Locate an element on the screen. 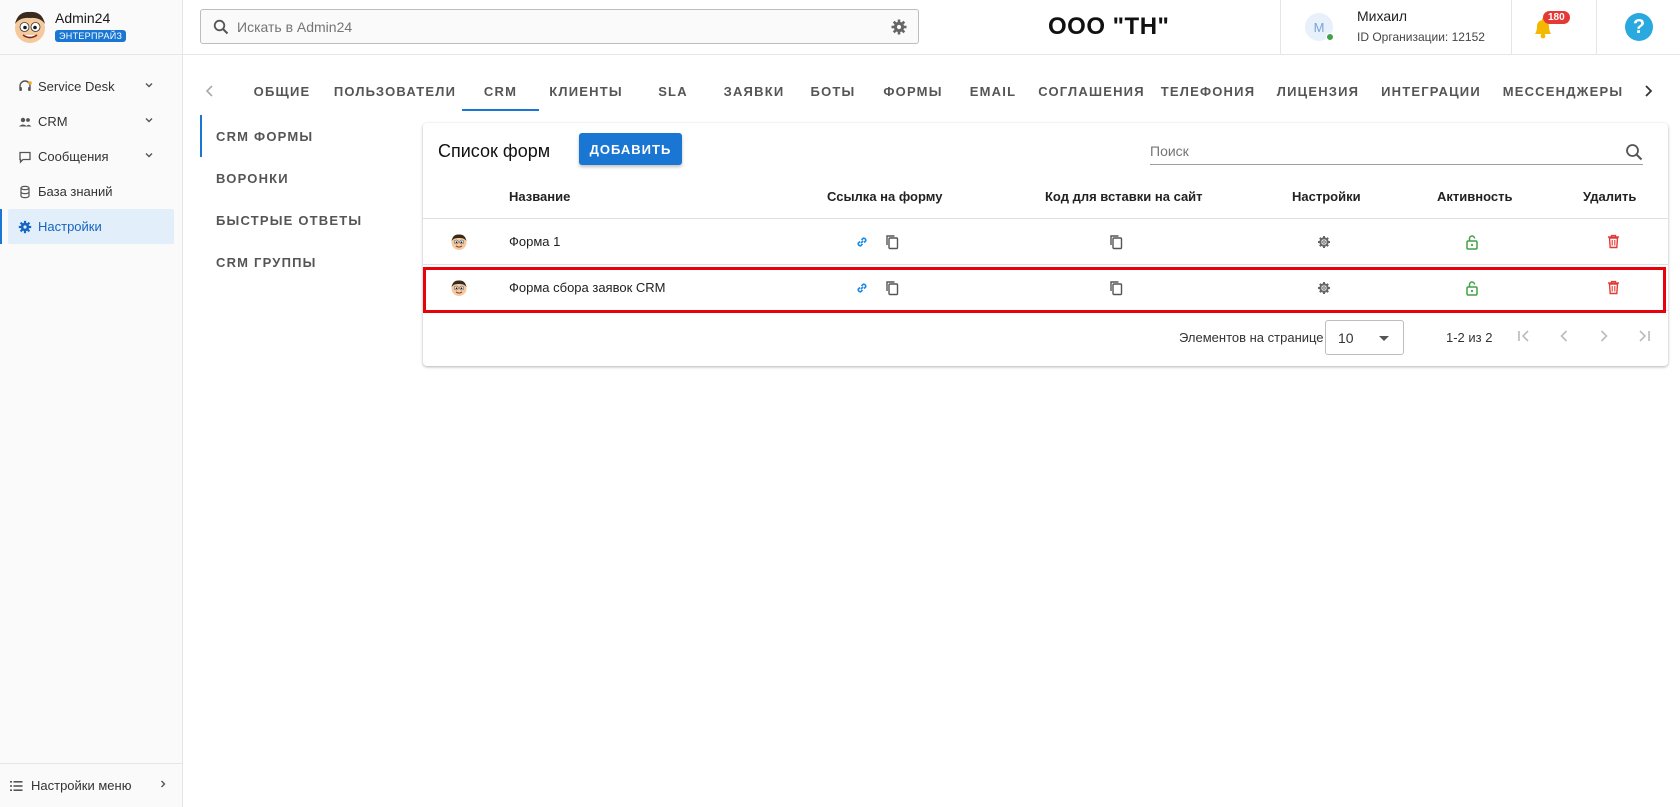 This screenshot has height=807, width=1680. form-avatar-icon is located at coordinates (459, 242).